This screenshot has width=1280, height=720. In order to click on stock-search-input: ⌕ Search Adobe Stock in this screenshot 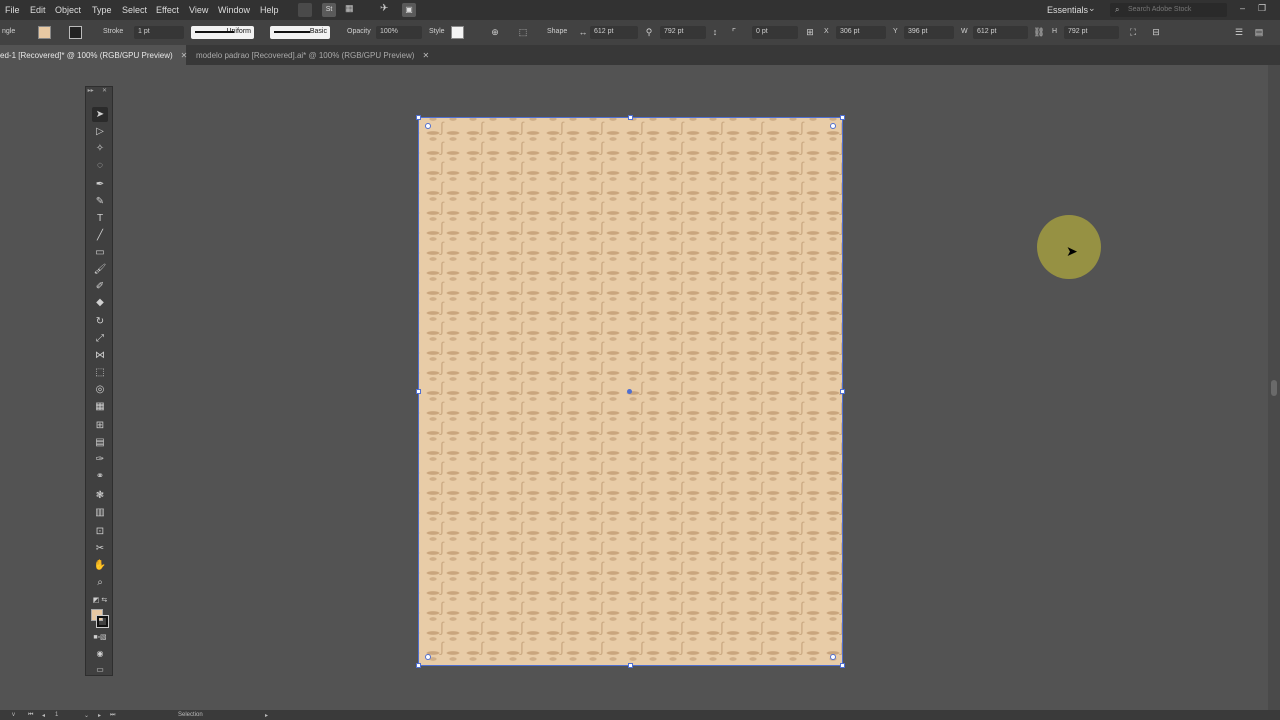, I will do `click(1168, 10)`.